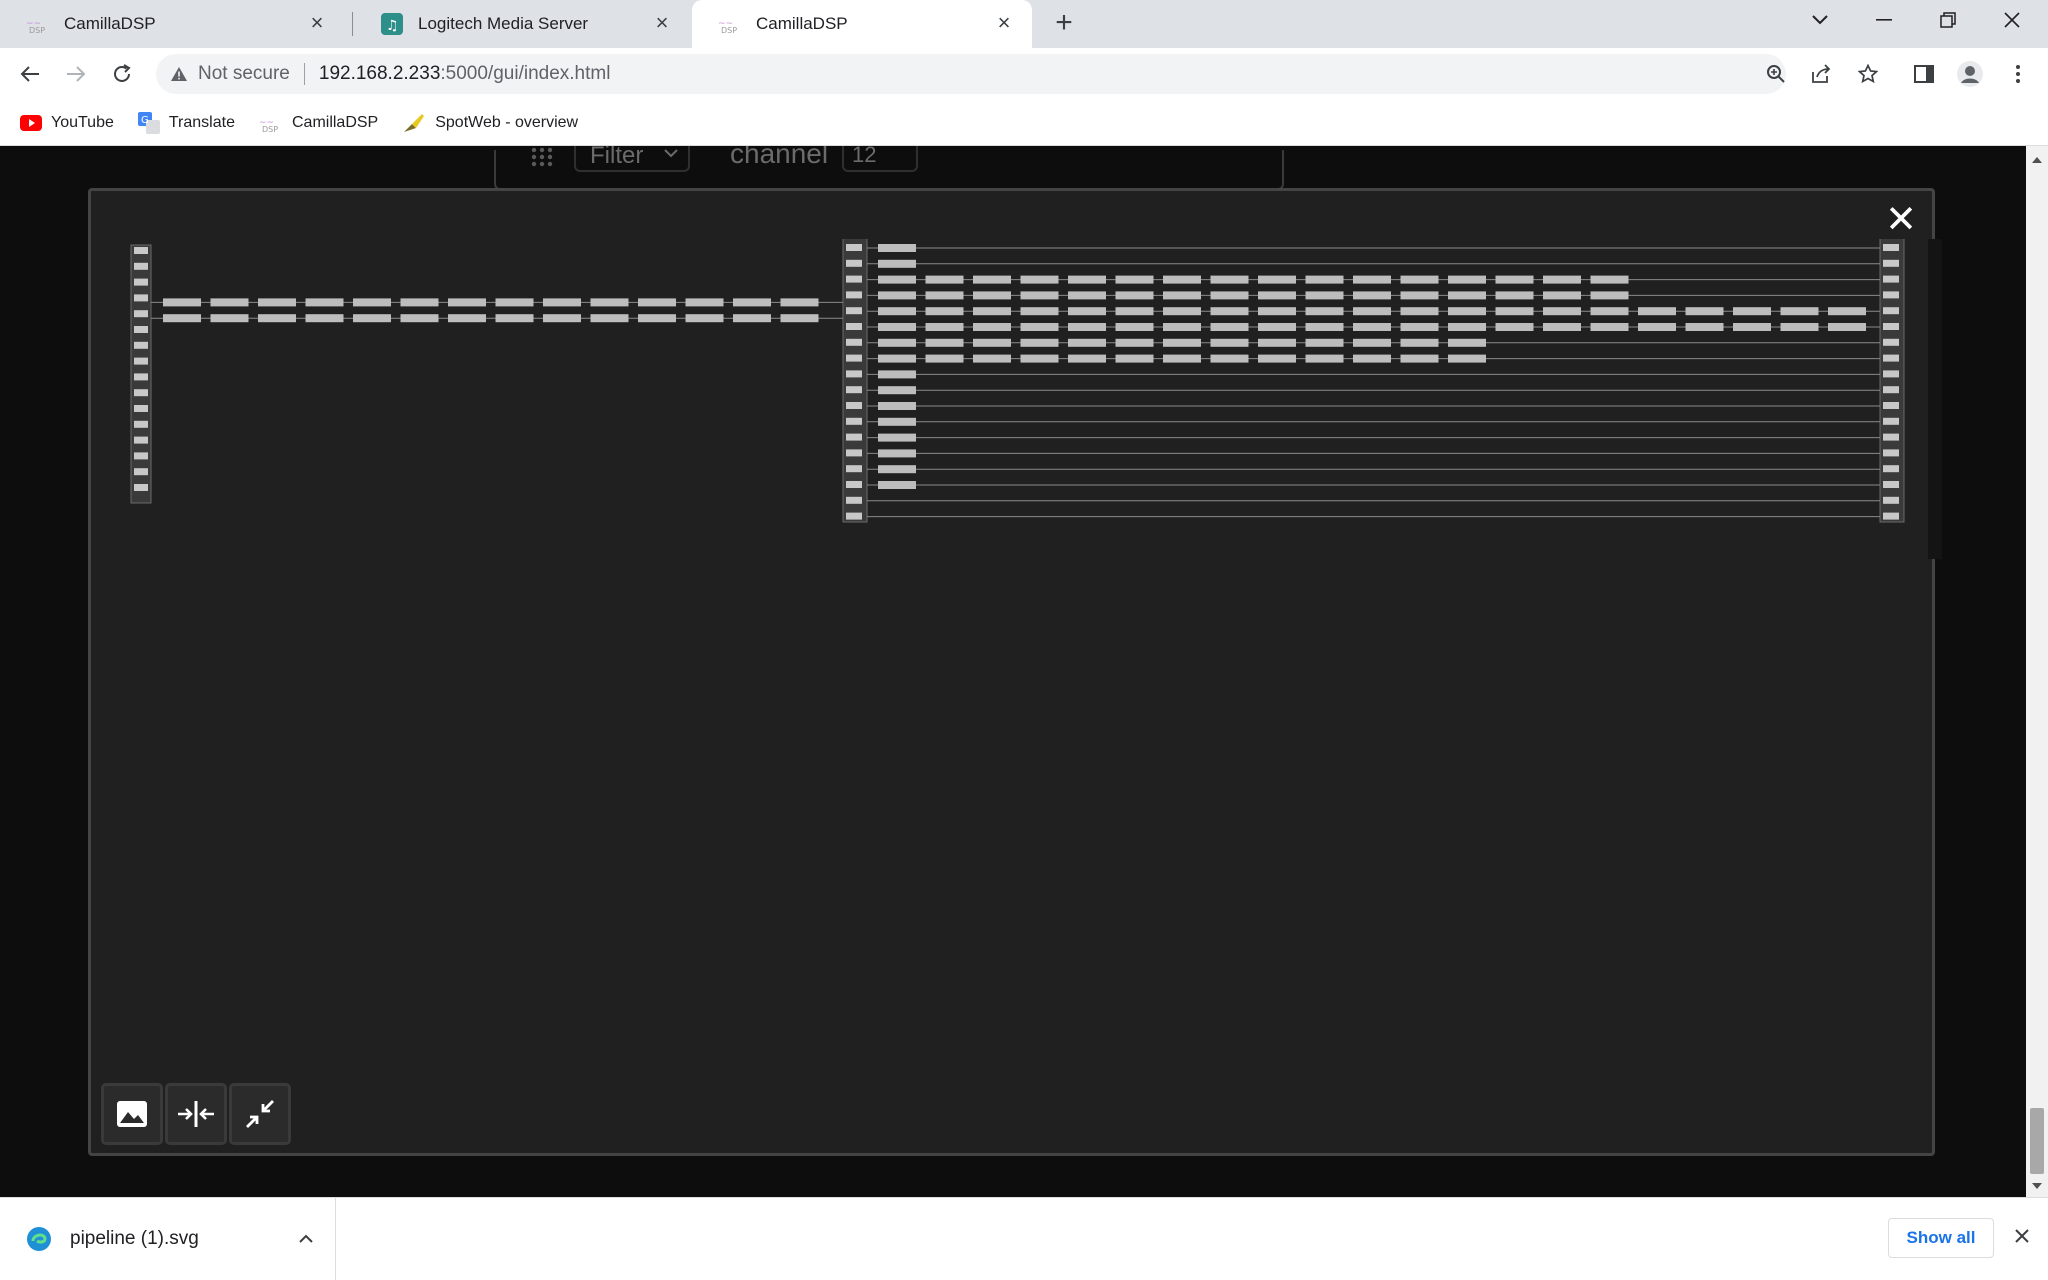 The image size is (2048, 1280). What do you see at coordinates (414, 123) in the screenshot?
I see `spotweb-icon` at bounding box center [414, 123].